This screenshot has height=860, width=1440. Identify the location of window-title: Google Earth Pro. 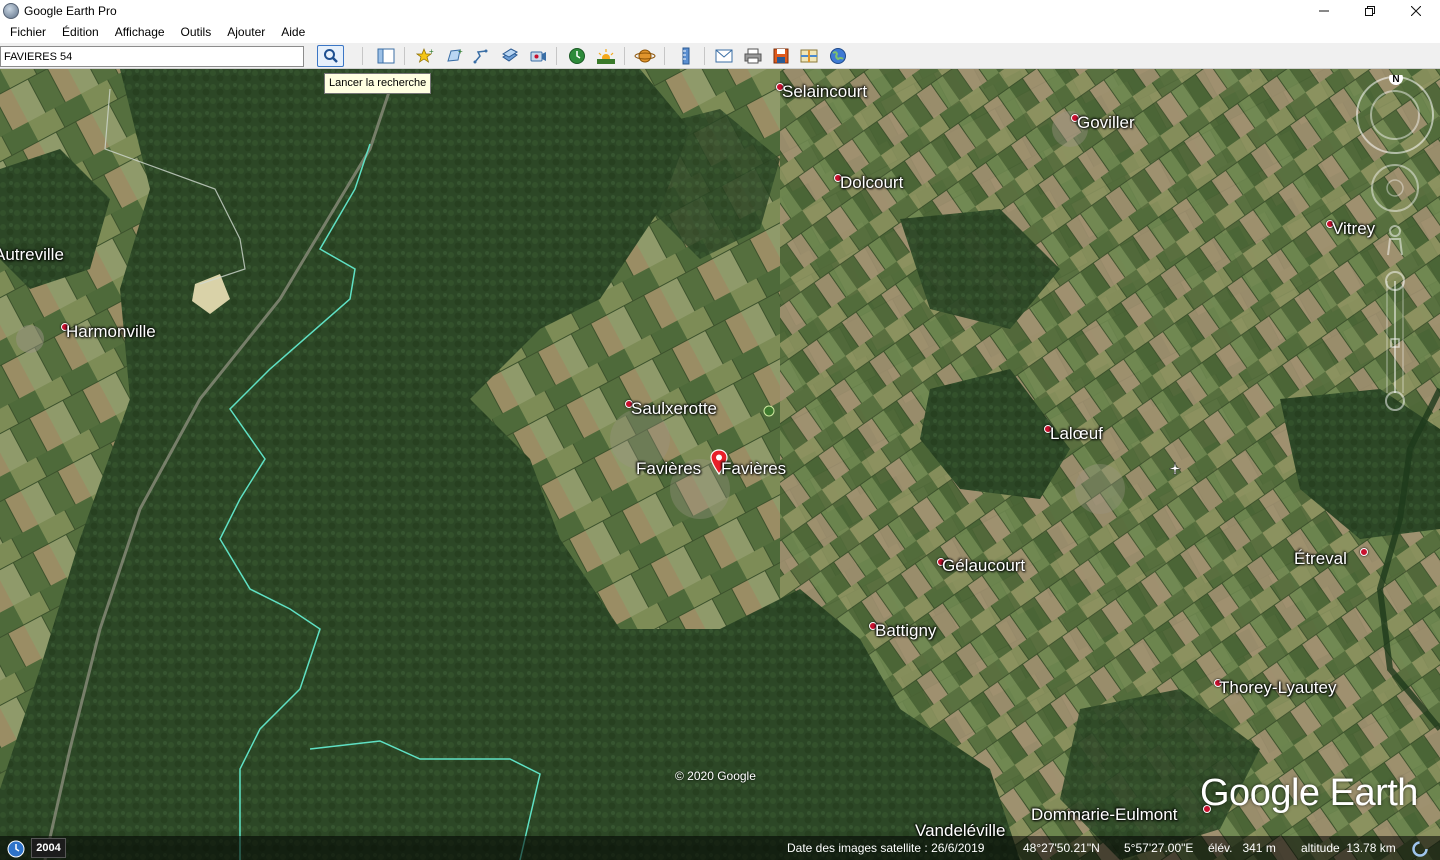
(70, 11).